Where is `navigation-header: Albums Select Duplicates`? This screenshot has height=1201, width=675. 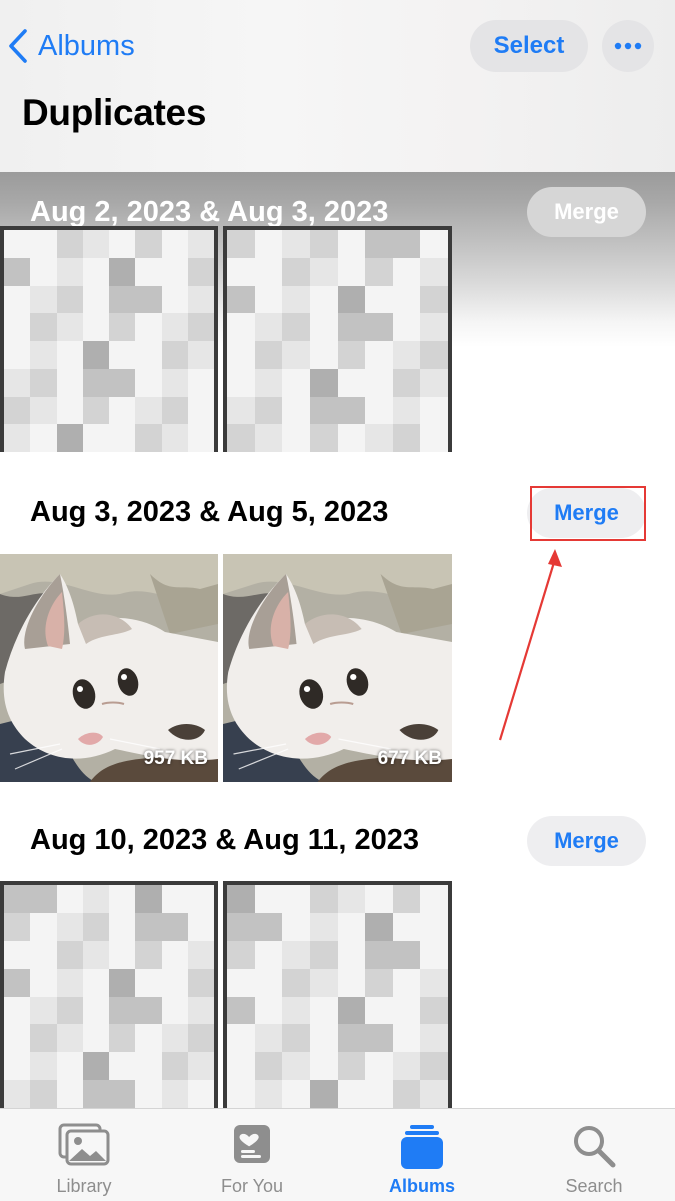
navigation-header: Albums Select Duplicates is located at coordinates (337, 86).